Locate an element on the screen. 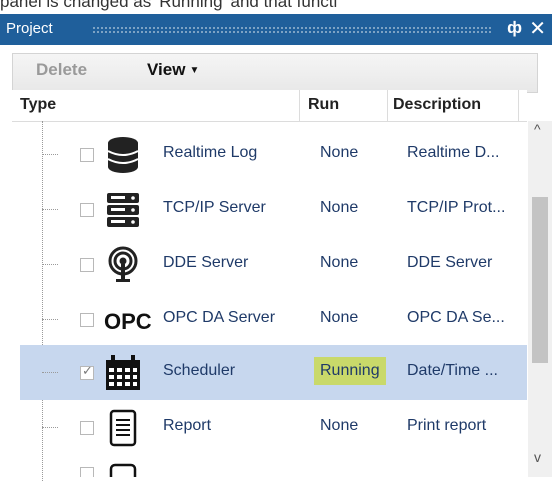  opc-icon-text: OPC is located at coordinates (127, 321).